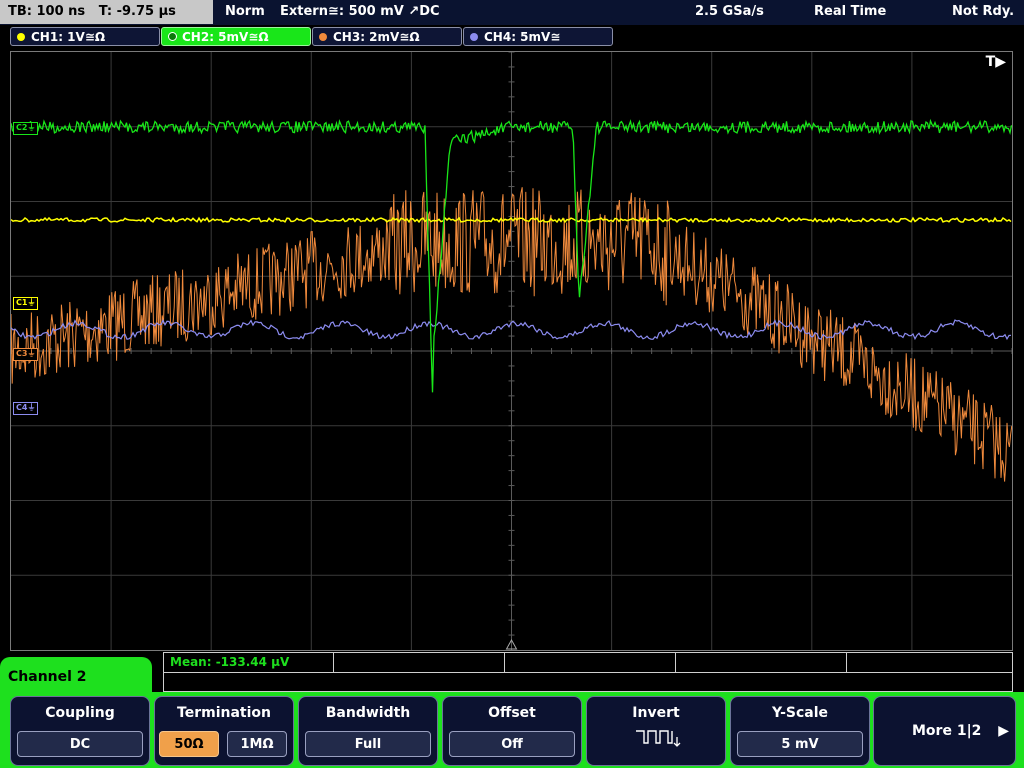  Describe the element at coordinates (376, 37) in the screenshot. I see `tab-ch3-label: CH3: 2mV≅Ω` at that location.